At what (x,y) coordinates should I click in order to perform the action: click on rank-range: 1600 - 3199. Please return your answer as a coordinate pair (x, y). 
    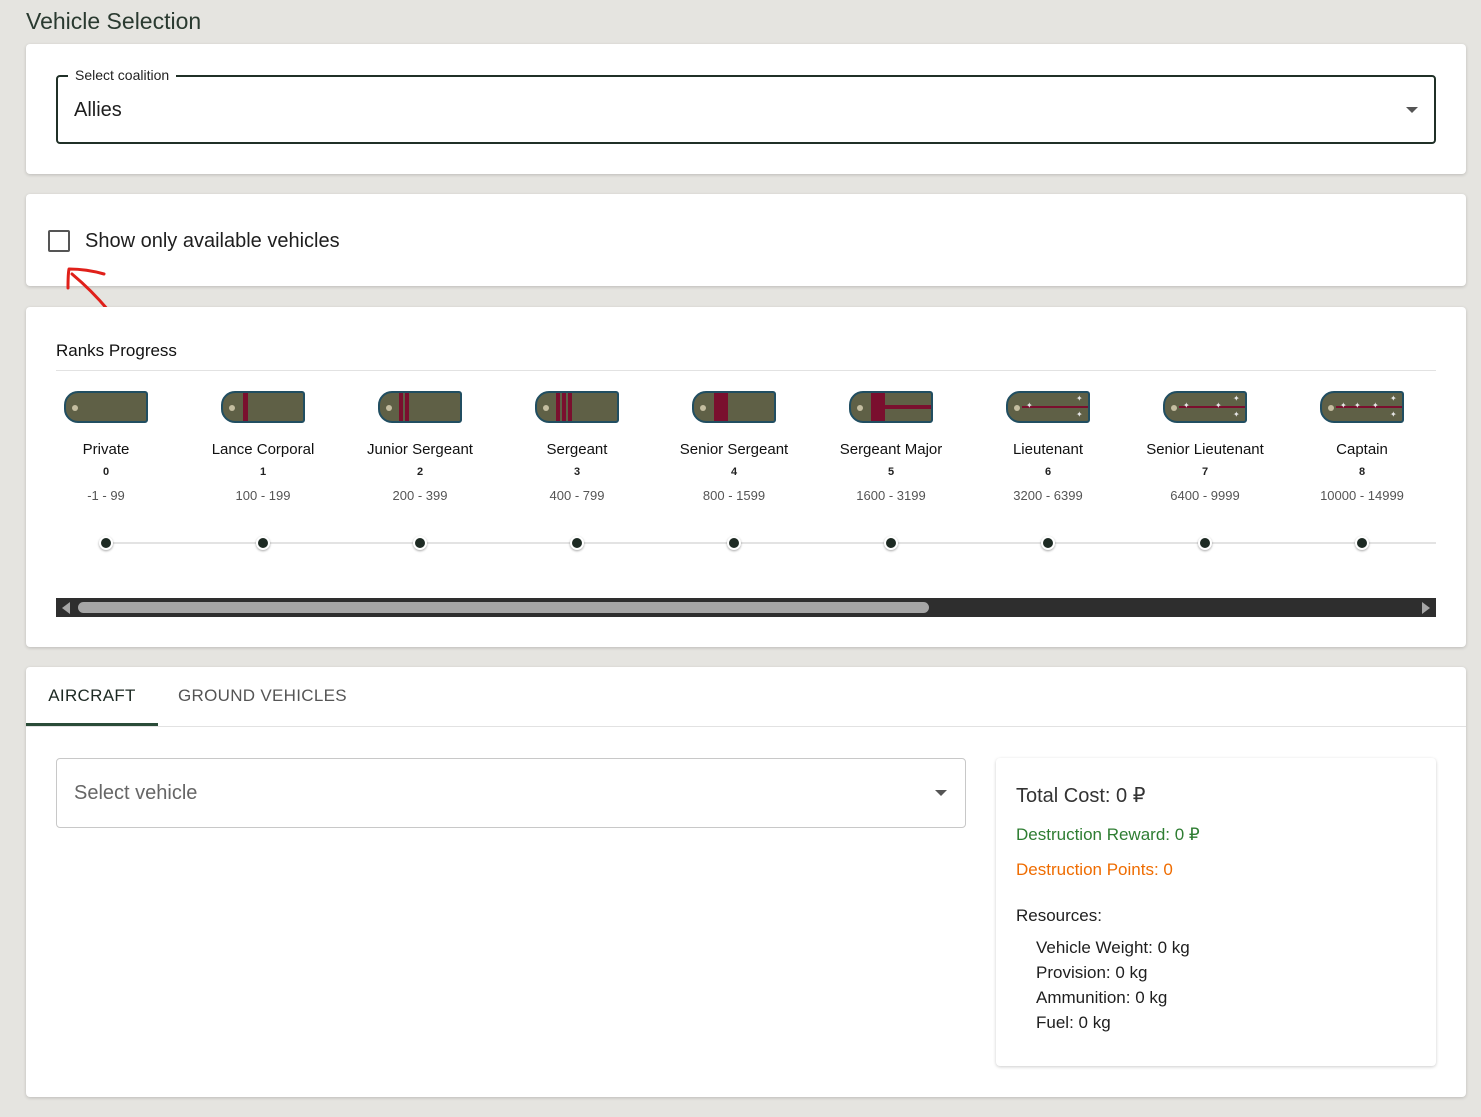
    Looking at the image, I should click on (891, 495).